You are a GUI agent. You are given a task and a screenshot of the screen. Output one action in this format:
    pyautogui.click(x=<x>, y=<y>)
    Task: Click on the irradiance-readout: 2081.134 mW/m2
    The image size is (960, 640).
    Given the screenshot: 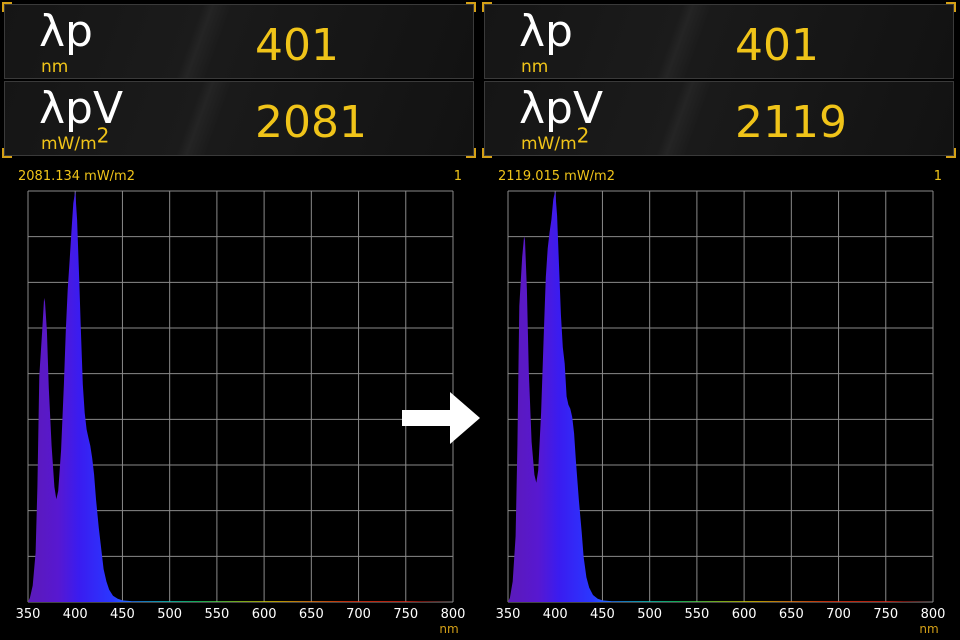 What is the action you would take?
    pyautogui.click(x=76, y=176)
    